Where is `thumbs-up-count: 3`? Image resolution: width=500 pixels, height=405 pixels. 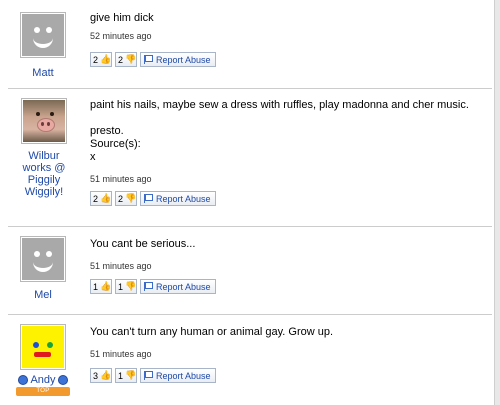
thumbs-up-count: 3 is located at coordinates (96, 375).